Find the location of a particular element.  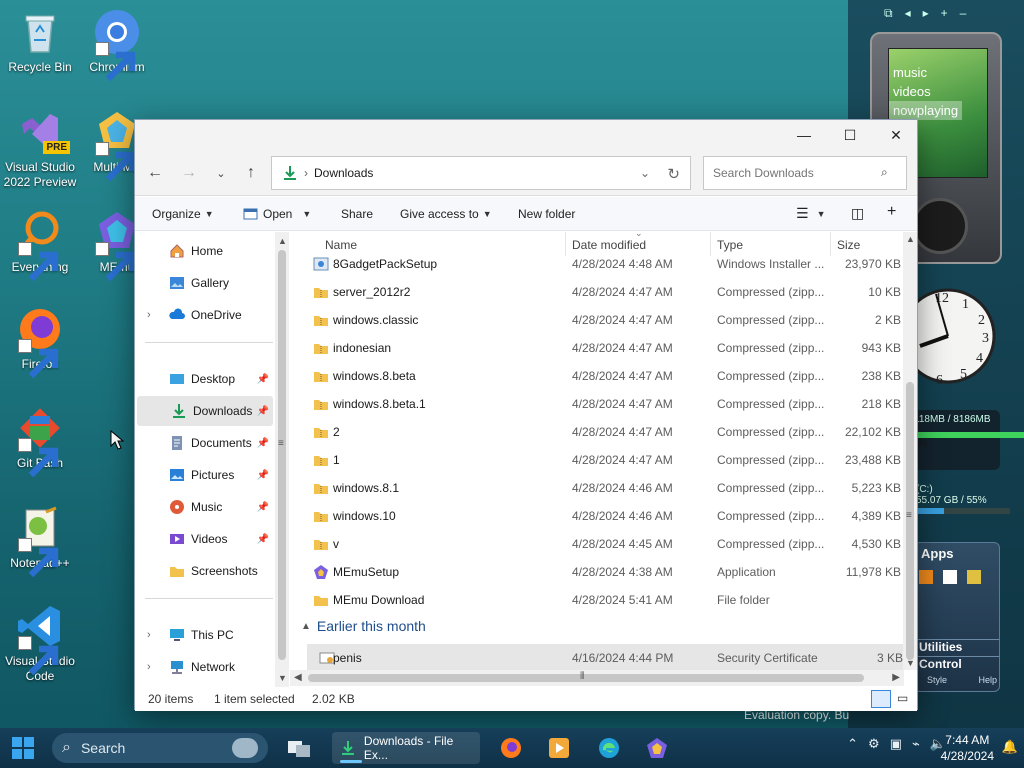

close-button: ✕ is located at coordinates (896, 135).